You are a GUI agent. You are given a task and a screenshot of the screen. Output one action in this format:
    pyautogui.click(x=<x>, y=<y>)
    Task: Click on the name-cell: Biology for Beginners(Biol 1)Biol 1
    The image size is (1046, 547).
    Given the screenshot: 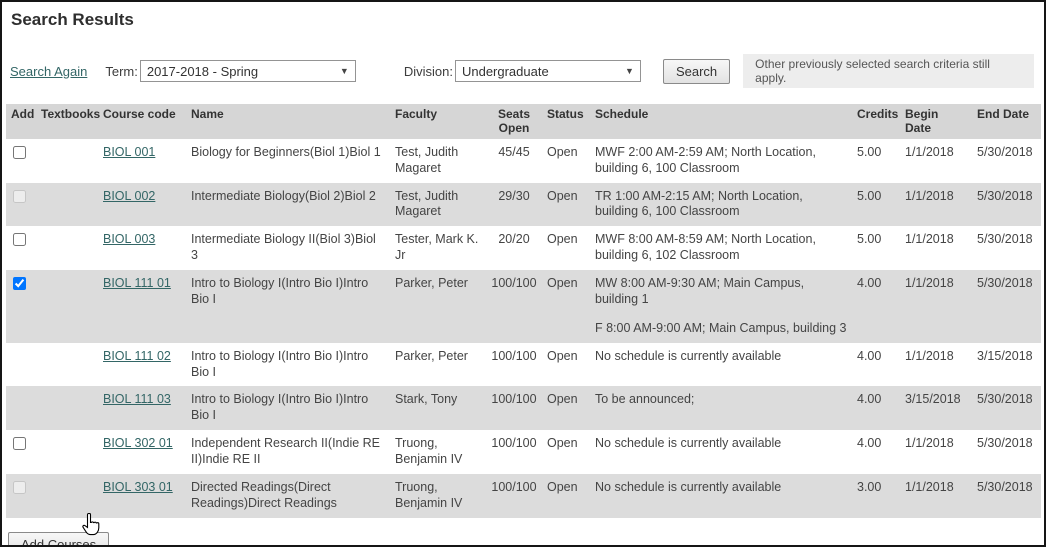 What is the action you would take?
    pyautogui.click(x=286, y=151)
    